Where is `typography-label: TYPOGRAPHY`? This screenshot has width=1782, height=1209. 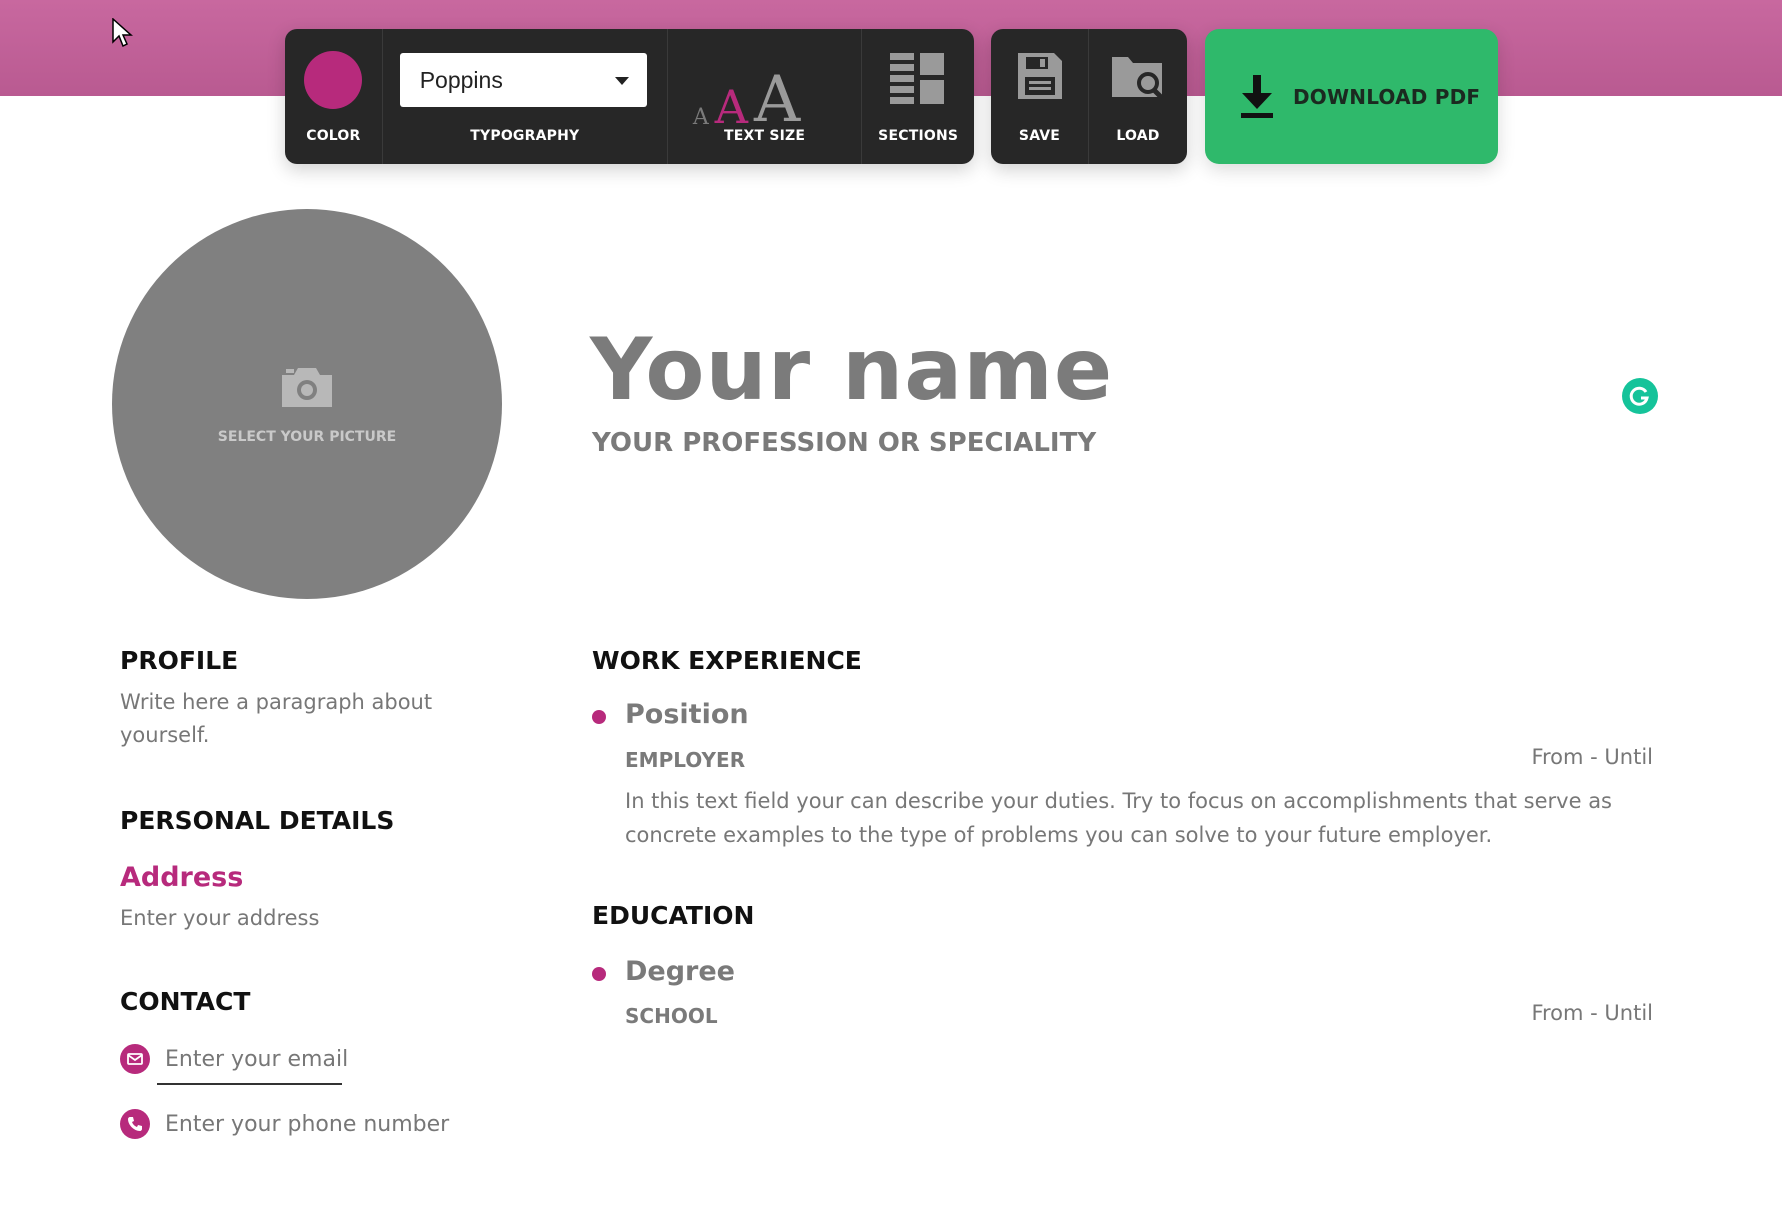 typography-label: TYPOGRAPHY is located at coordinates (525, 136).